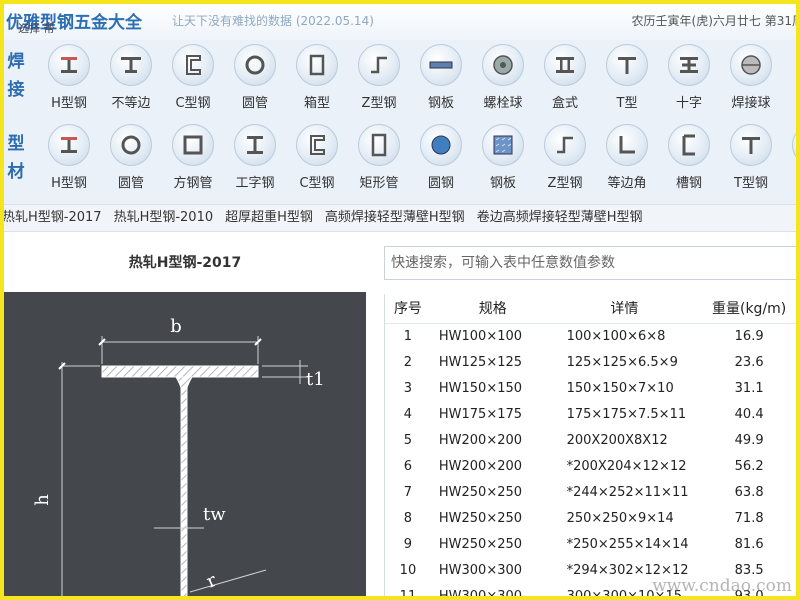  Describe the element at coordinates (379, 145) in the screenshot. I see `rect-tube-icon` at that location.